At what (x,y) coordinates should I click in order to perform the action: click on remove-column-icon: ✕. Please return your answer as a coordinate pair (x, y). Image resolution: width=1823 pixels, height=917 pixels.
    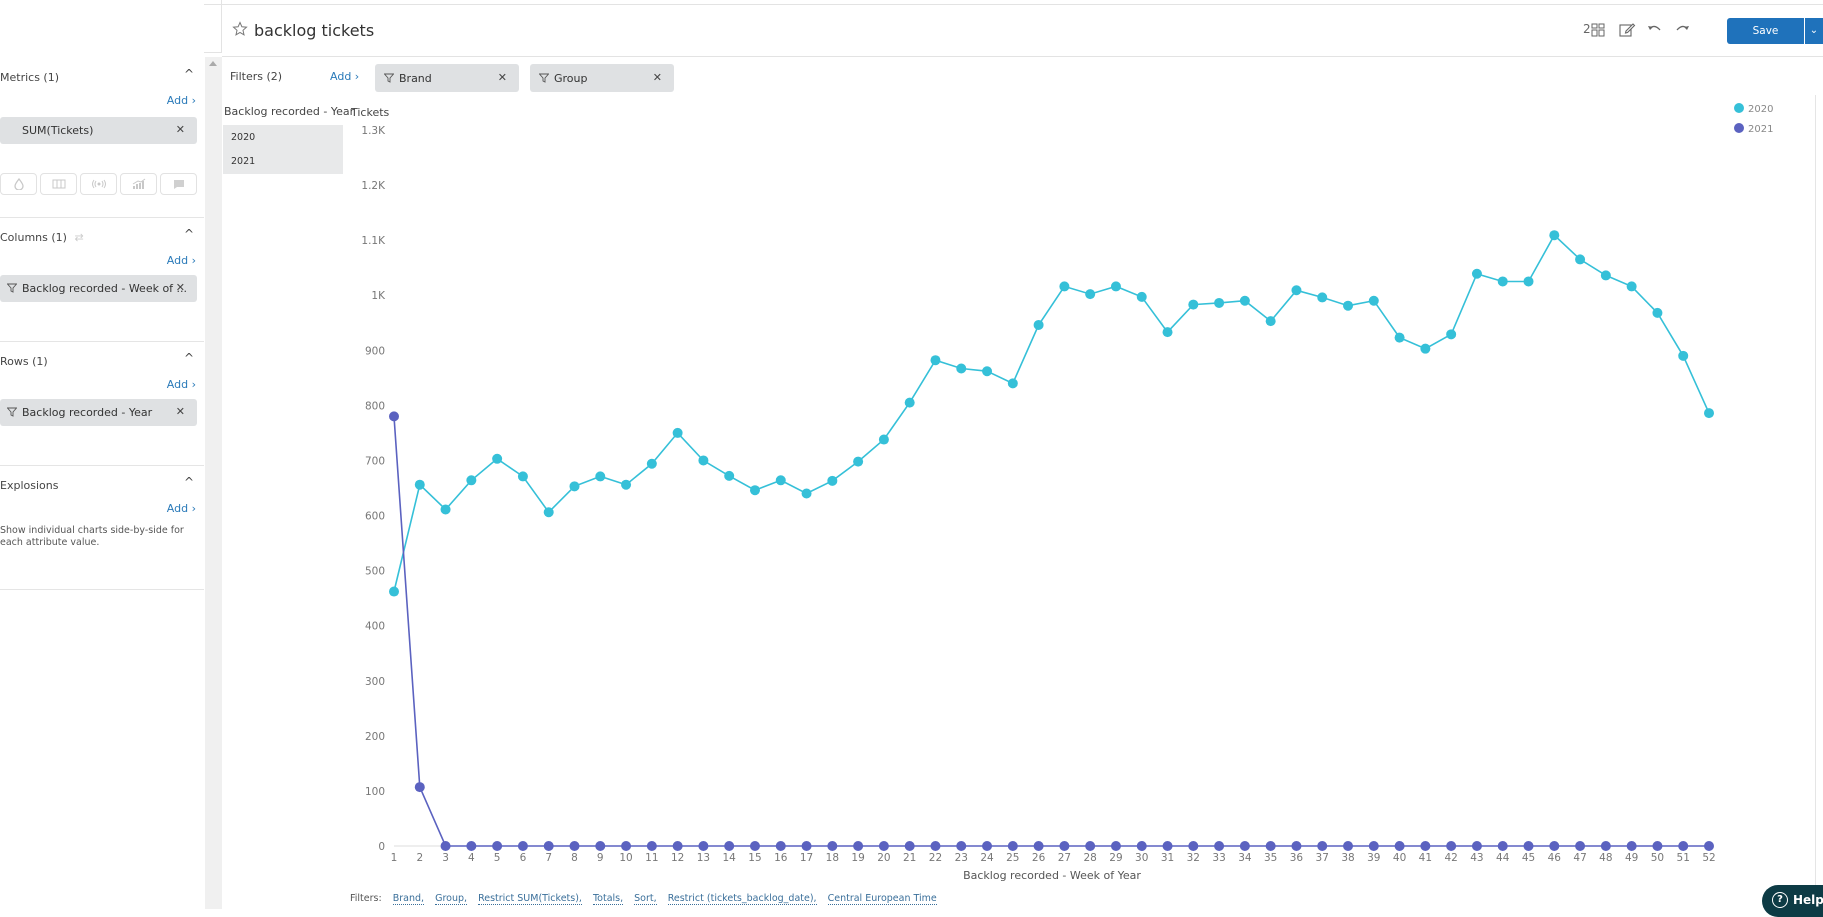
    Looking at the image, I should click on (180, 287).